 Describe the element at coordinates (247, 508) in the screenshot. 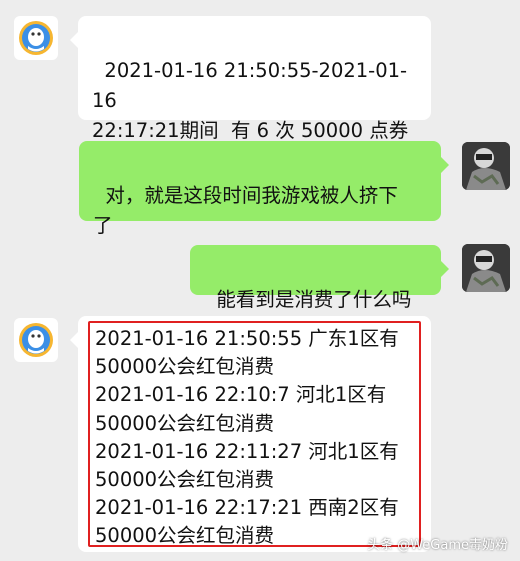

I see `record-line: 2021-01-16 22:17:21 西南2区有` at that location.